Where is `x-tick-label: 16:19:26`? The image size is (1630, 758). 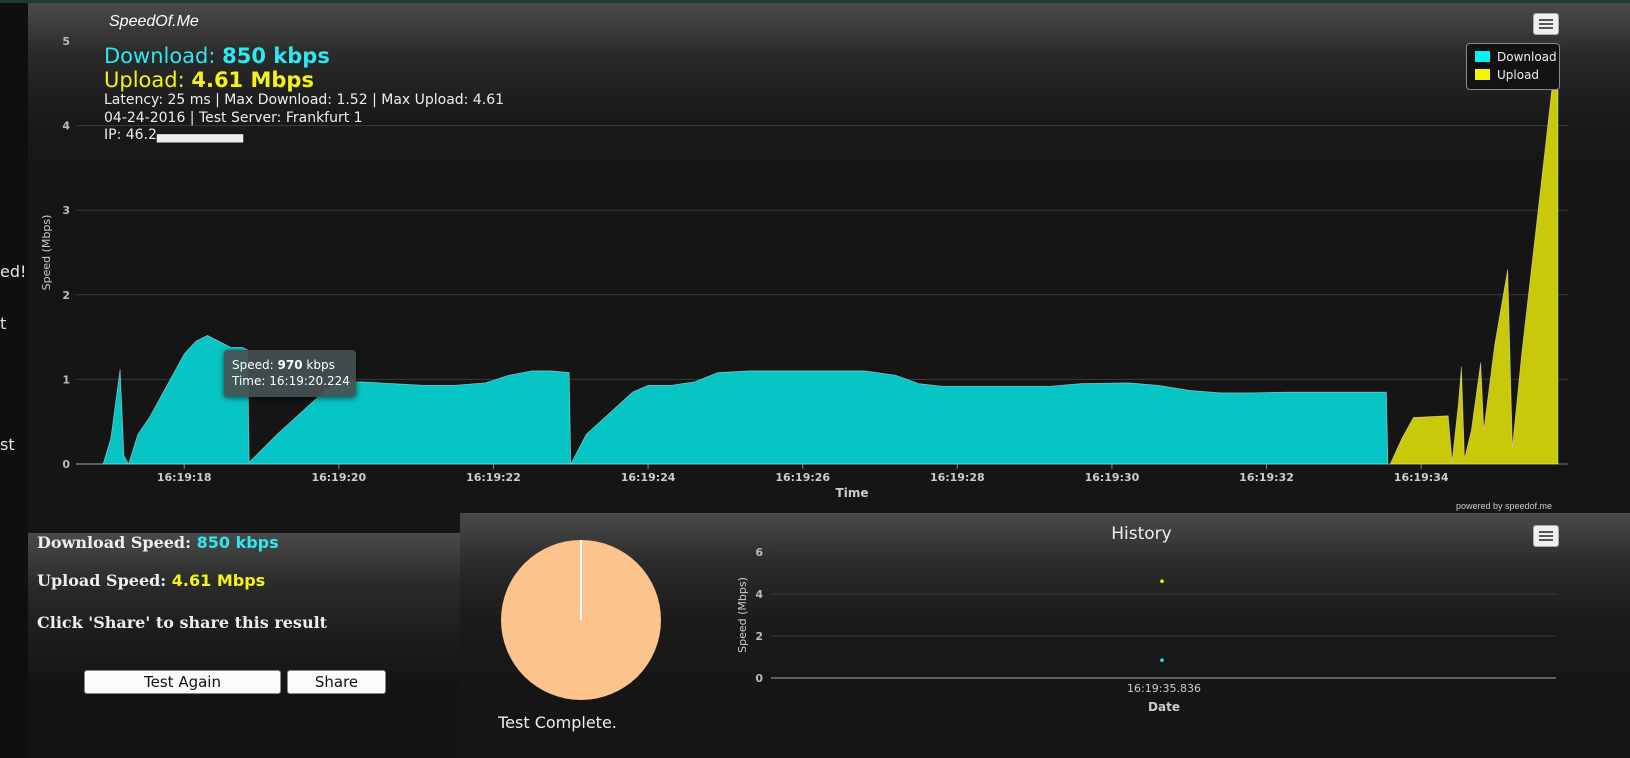 x-tick-label: 16:19:26 is located at coordinates (802, 477).